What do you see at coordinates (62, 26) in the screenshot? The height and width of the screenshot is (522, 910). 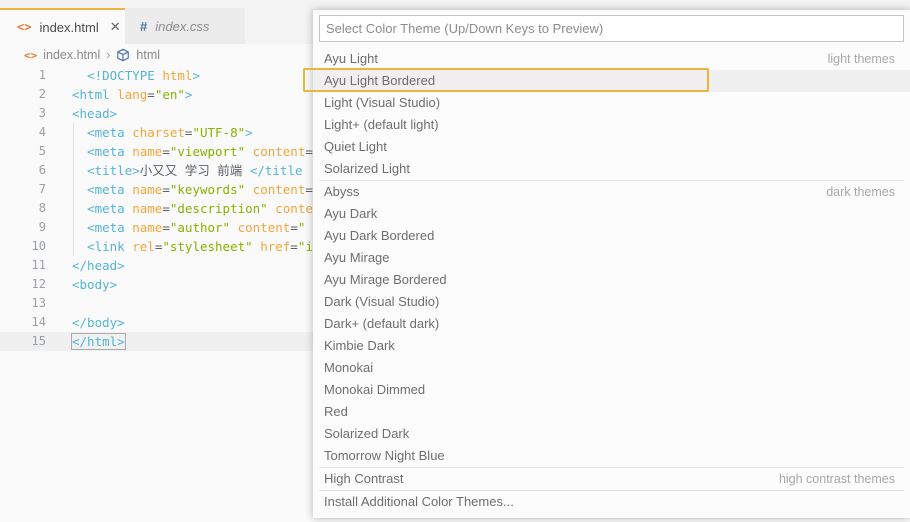 I see `tab-index-html: <> index.html ✕` at bounding box center [62, 26].